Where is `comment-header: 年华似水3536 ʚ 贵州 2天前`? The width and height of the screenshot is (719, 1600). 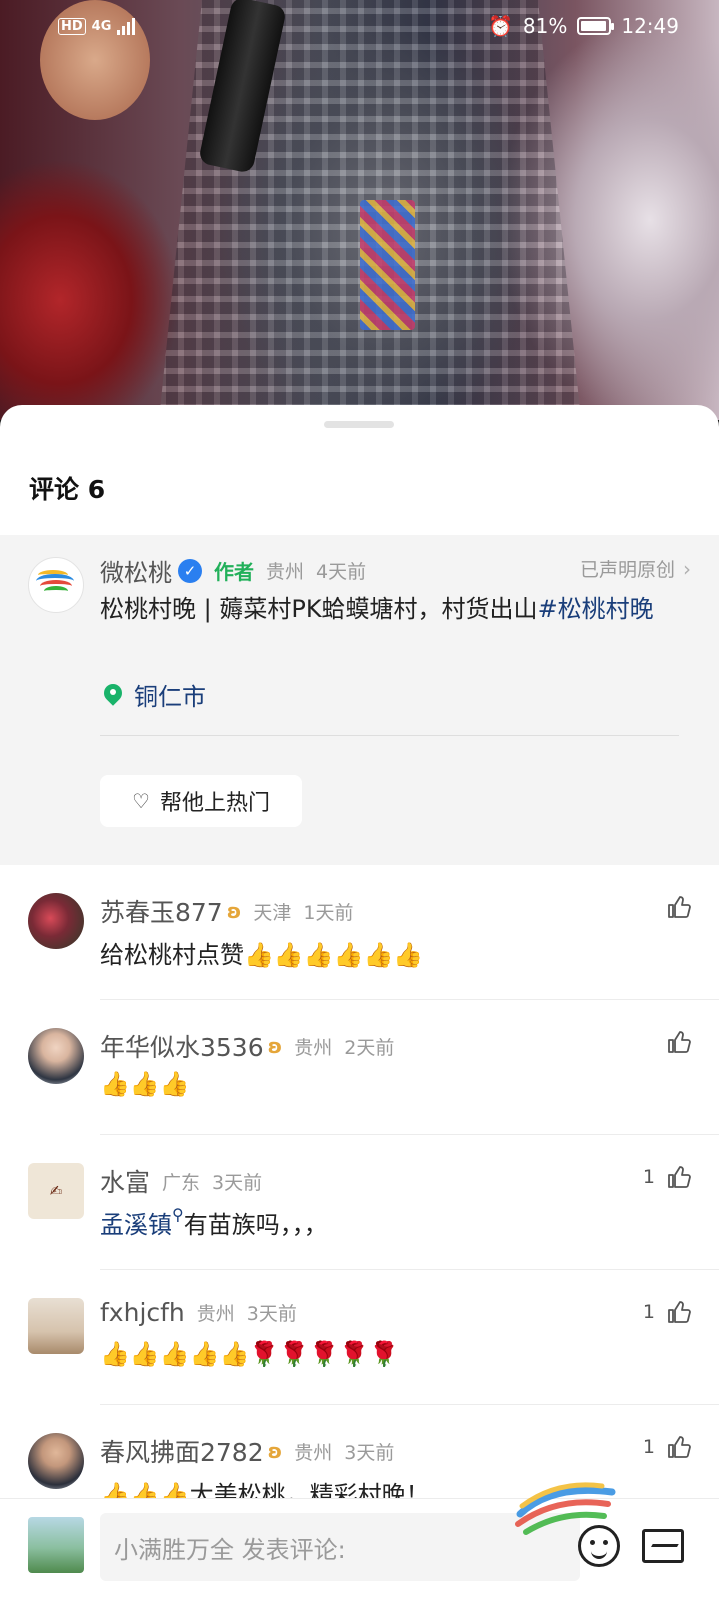 comment-header: 年华似水3536 ʚ 贵州 2天前 is located at coordinates (247, 1046).